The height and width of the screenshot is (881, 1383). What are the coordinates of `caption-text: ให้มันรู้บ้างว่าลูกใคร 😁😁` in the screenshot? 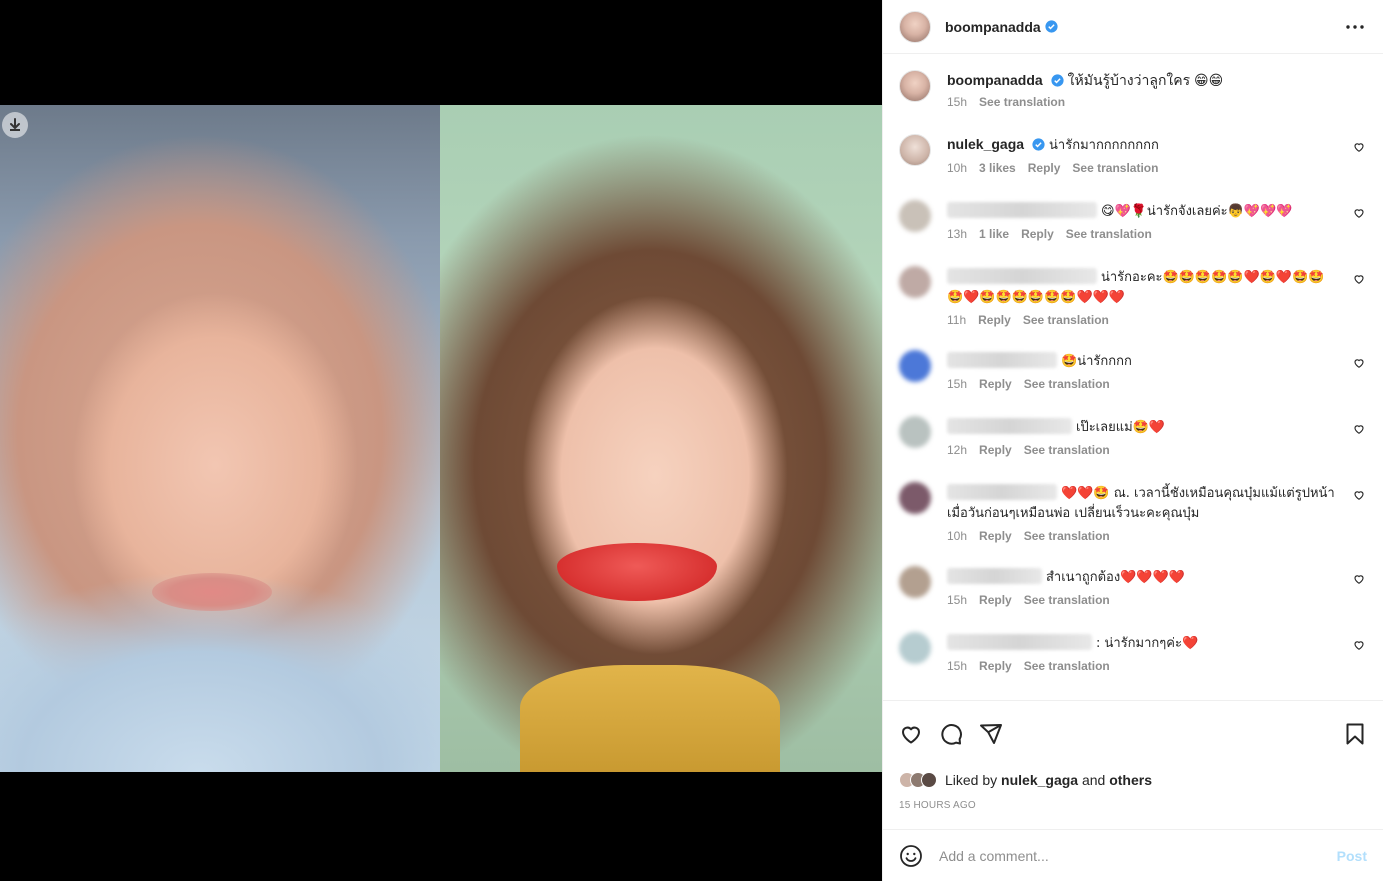 It's located at (1145, 80).